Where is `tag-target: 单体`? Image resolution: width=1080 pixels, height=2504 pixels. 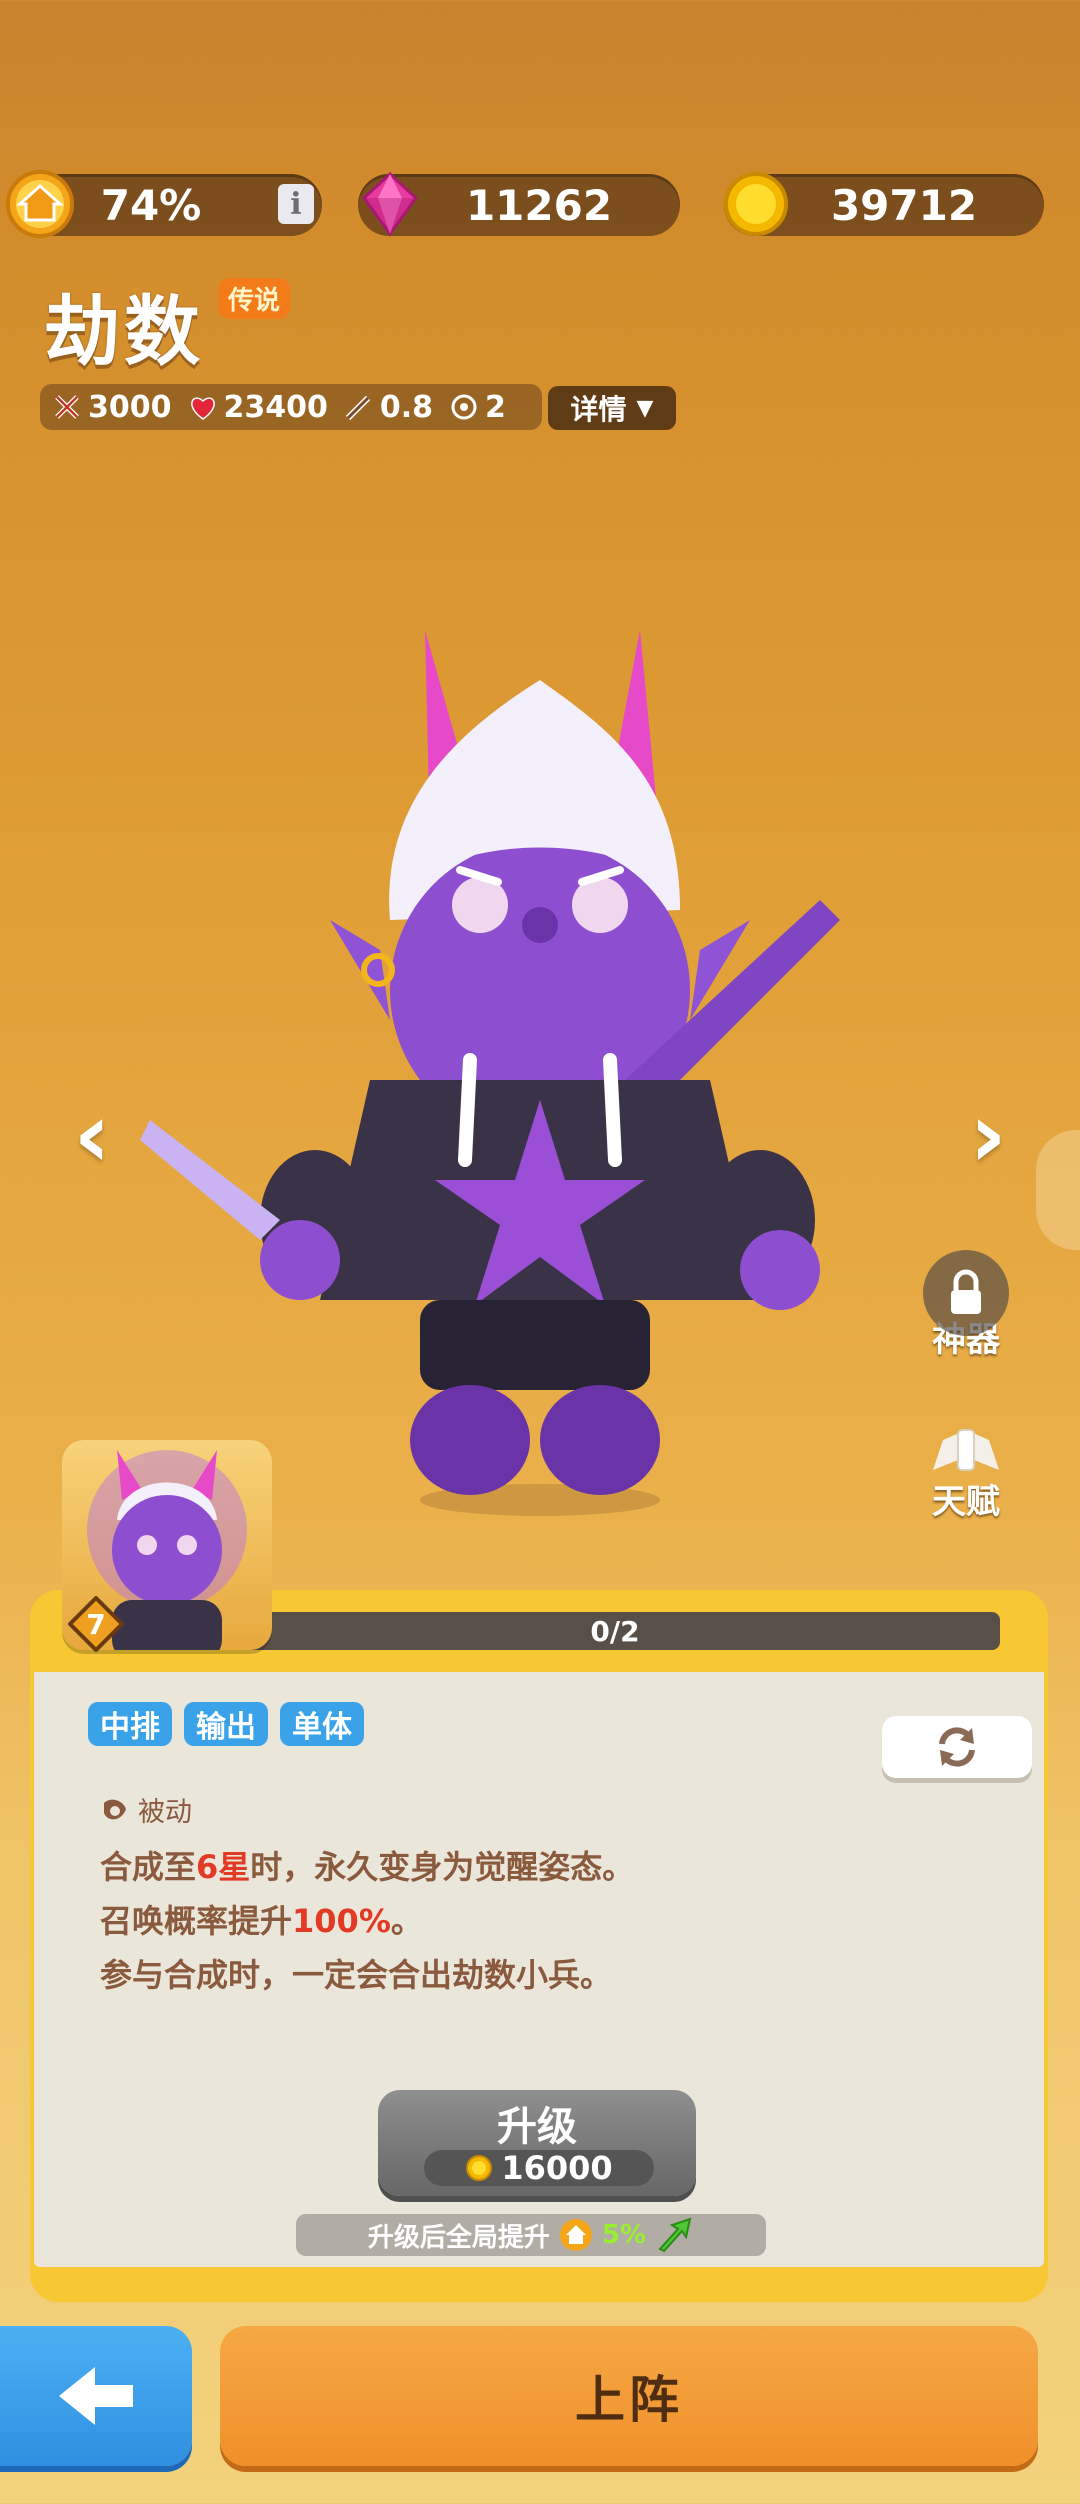 tag-target: 单体 is located at coordinates (322, 1724).